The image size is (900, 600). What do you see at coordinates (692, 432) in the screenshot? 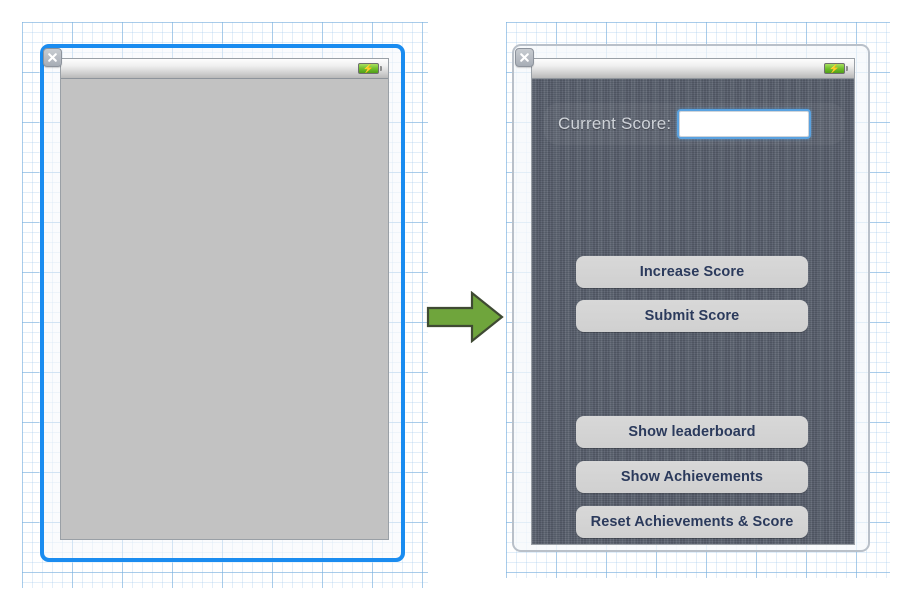
I see `show-leaderboard-button: Show leaderboard` at bounding box center [692, 432].